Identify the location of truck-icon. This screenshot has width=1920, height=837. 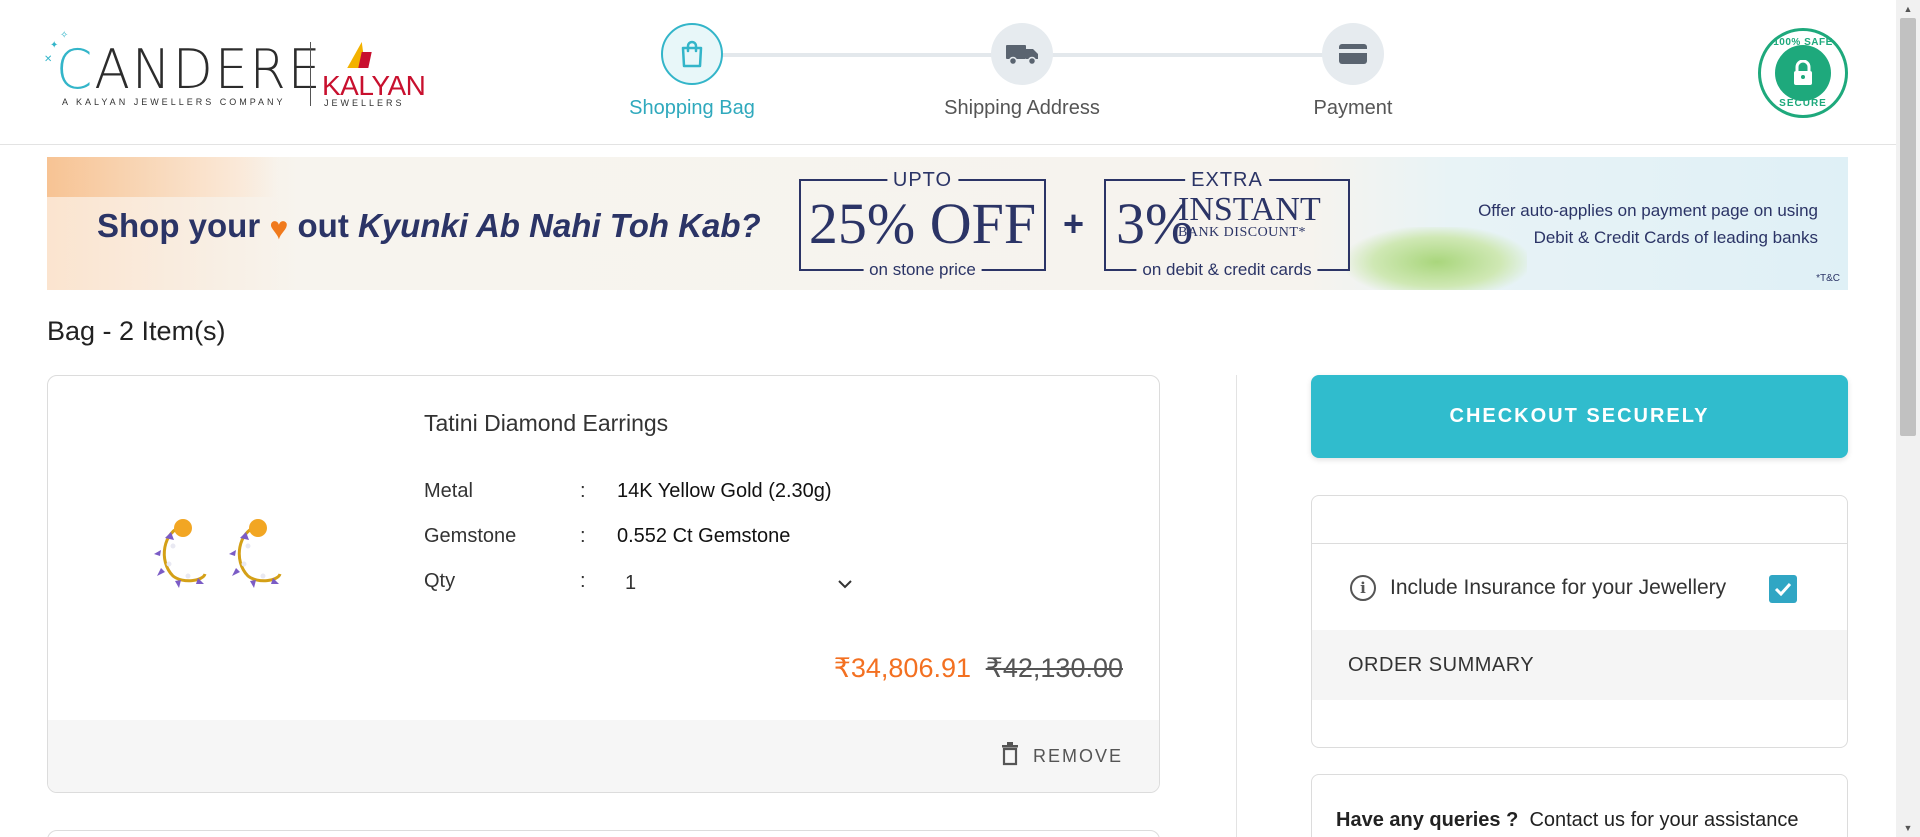
(1022, 54).